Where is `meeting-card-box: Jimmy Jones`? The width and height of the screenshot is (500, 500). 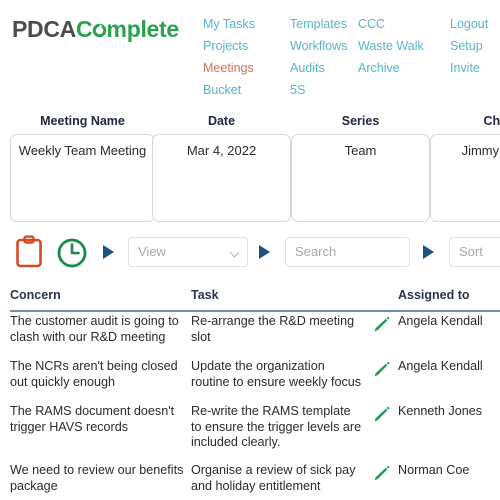
meeting-card-box: Jimmy Jones is located at coordinates (465, 178).